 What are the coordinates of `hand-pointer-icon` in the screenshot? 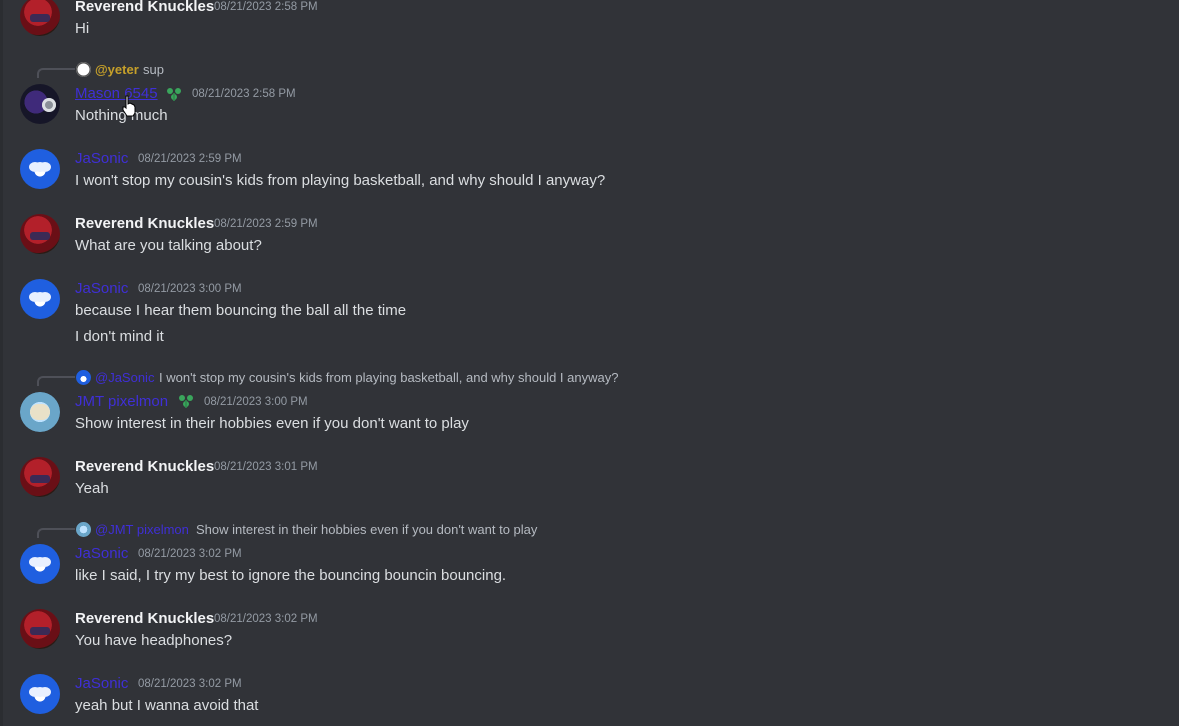 It's located at (129, 106).